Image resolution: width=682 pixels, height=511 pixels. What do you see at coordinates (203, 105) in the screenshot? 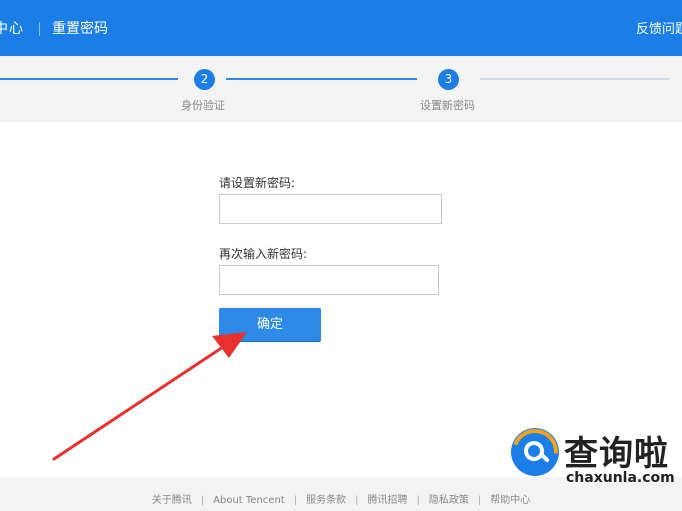
I see `step-2-label: 身份验证` at bounding box center [203, 105].